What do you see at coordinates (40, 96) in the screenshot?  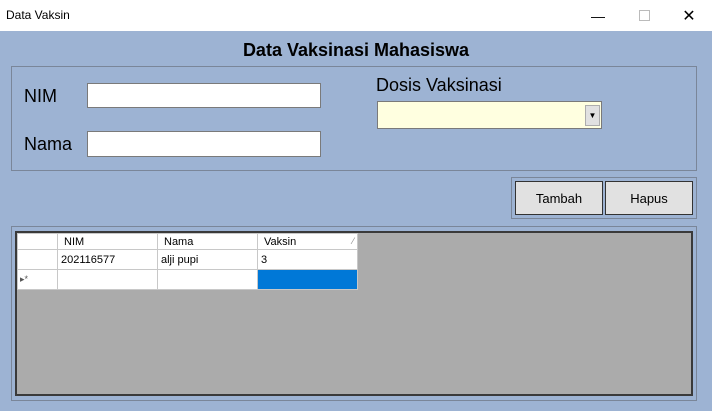 I see `nim-label: NIM` at bounding box center [40, 96].